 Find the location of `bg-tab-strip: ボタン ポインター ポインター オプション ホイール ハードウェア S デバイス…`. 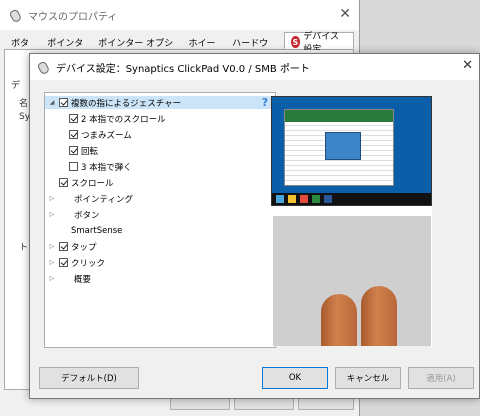

bg-tab-strip: ボタン ポインター ポインター オプション ホイール ハードウェア S デバイス… is located at coordinates (179, 47).